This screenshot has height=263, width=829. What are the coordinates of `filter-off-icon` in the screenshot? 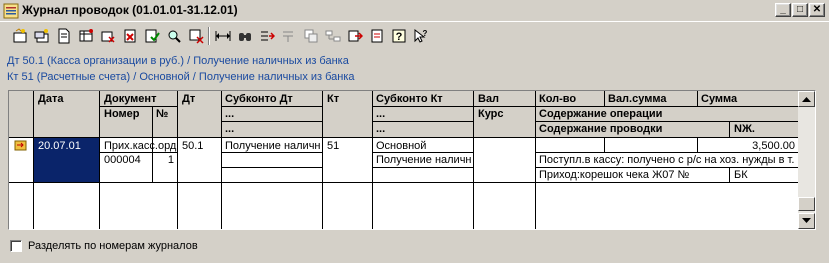 It's located at (196, 36).